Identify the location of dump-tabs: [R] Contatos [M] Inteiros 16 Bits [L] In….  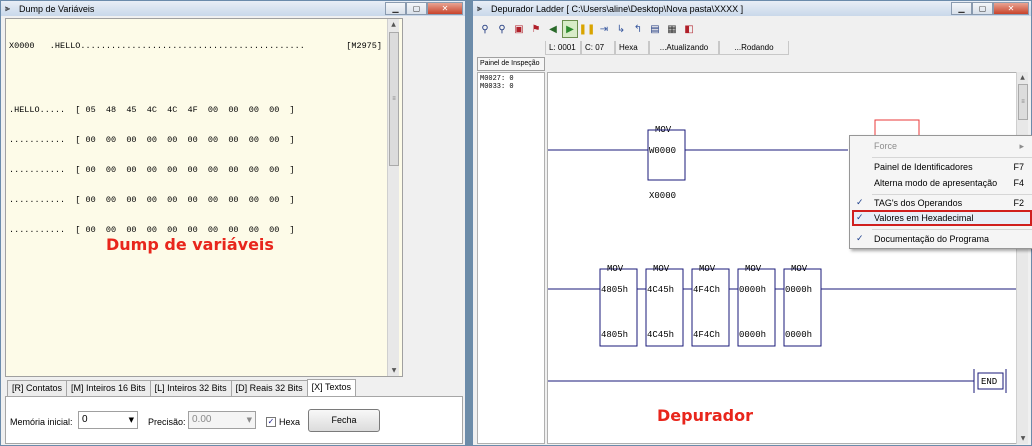
(181, 387).